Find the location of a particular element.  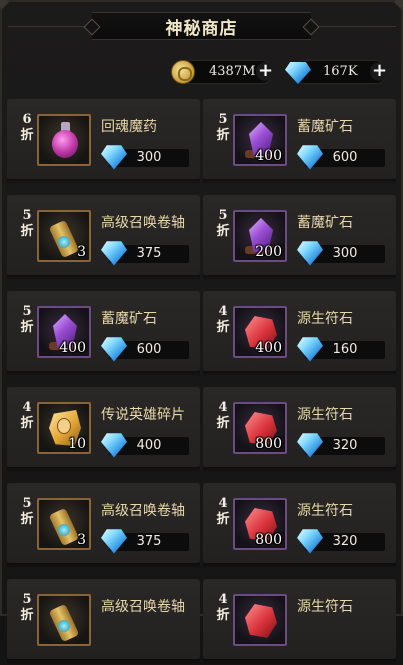

item-name: 传说英雄碎片 is located at coordinates (143, 415).